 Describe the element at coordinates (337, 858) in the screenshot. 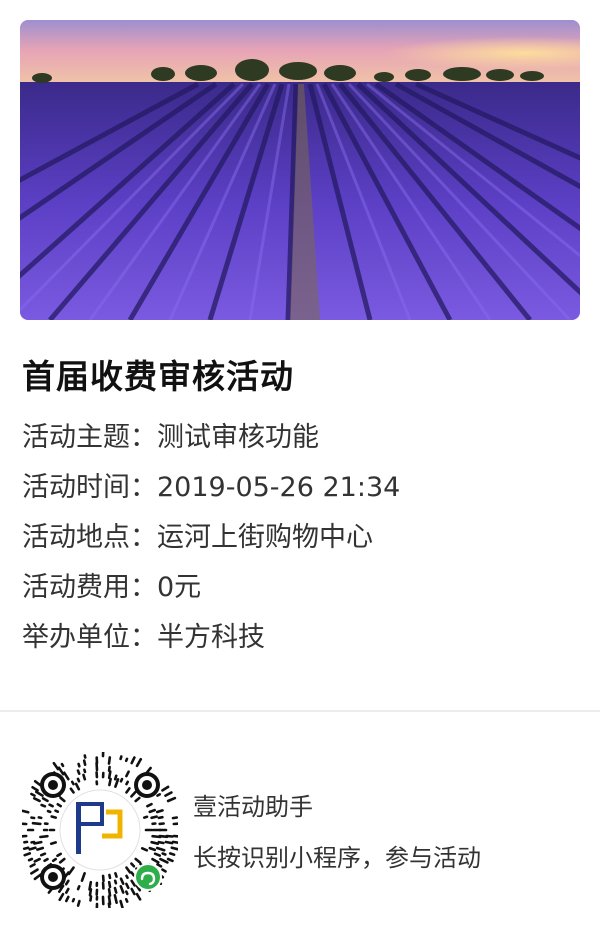

I see `long-press-hint: 长按识别小程序，参与活动` at that location.